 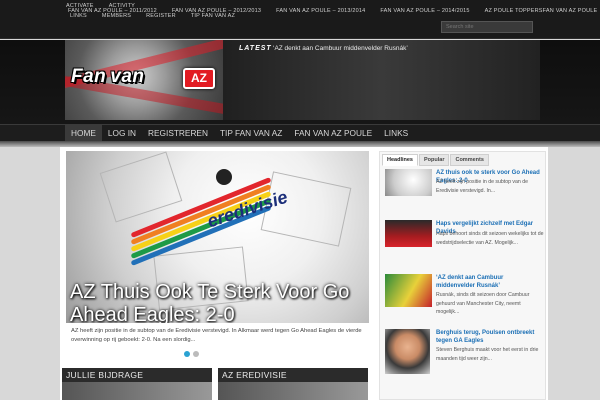 I want to click on tab-nav: Headlines Popular Comments, so click(x=436, y=160).